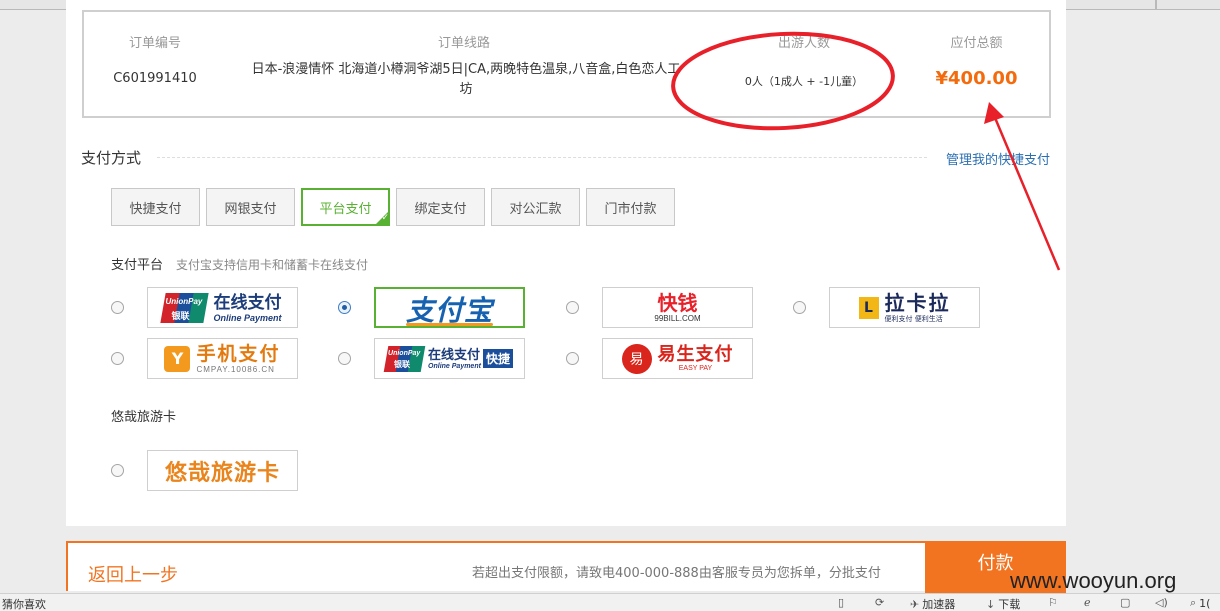  I want to click on total-header: 应付总额, so click(976, 43).